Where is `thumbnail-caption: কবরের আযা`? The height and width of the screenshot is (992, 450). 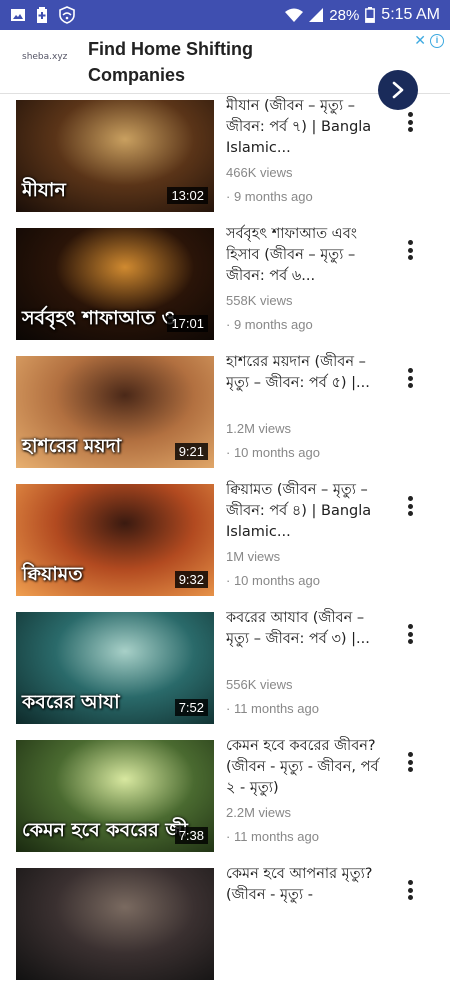
thumbnail-caption: কবরের আযা is located at coordinates (71, 702).